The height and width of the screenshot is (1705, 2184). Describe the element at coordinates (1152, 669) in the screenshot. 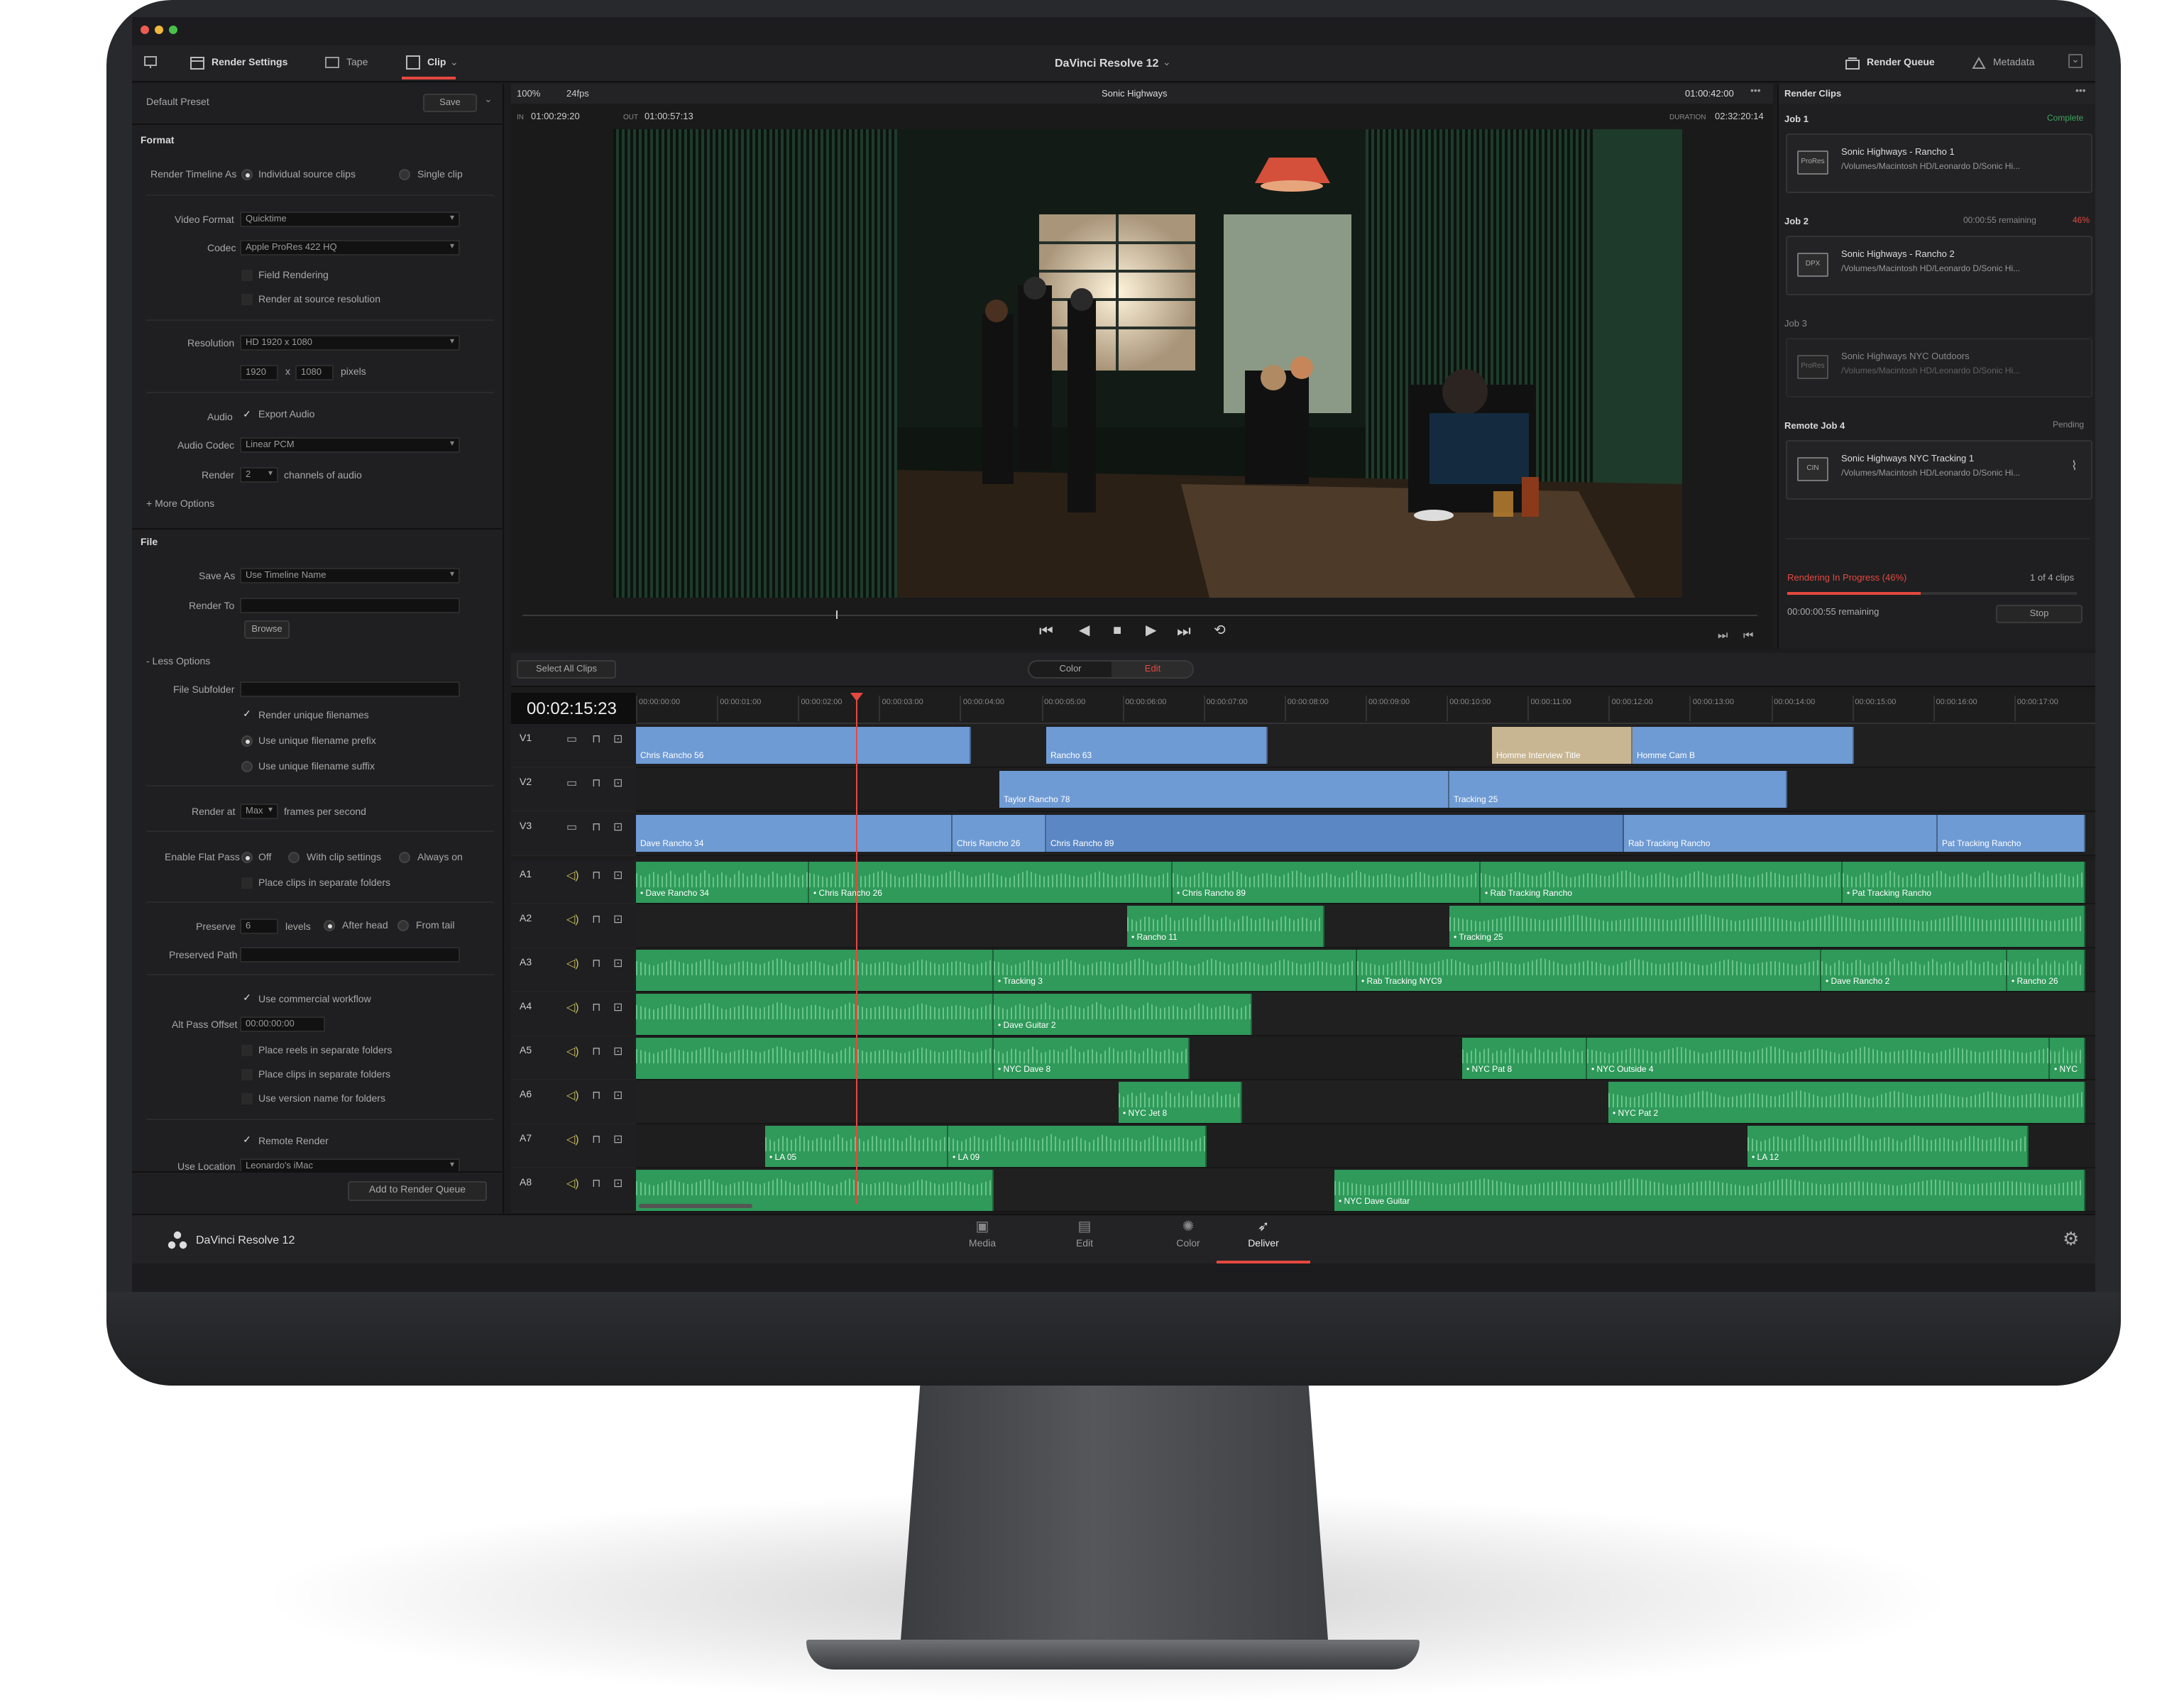

I see `edit-mode-tab: Edit` at that location.